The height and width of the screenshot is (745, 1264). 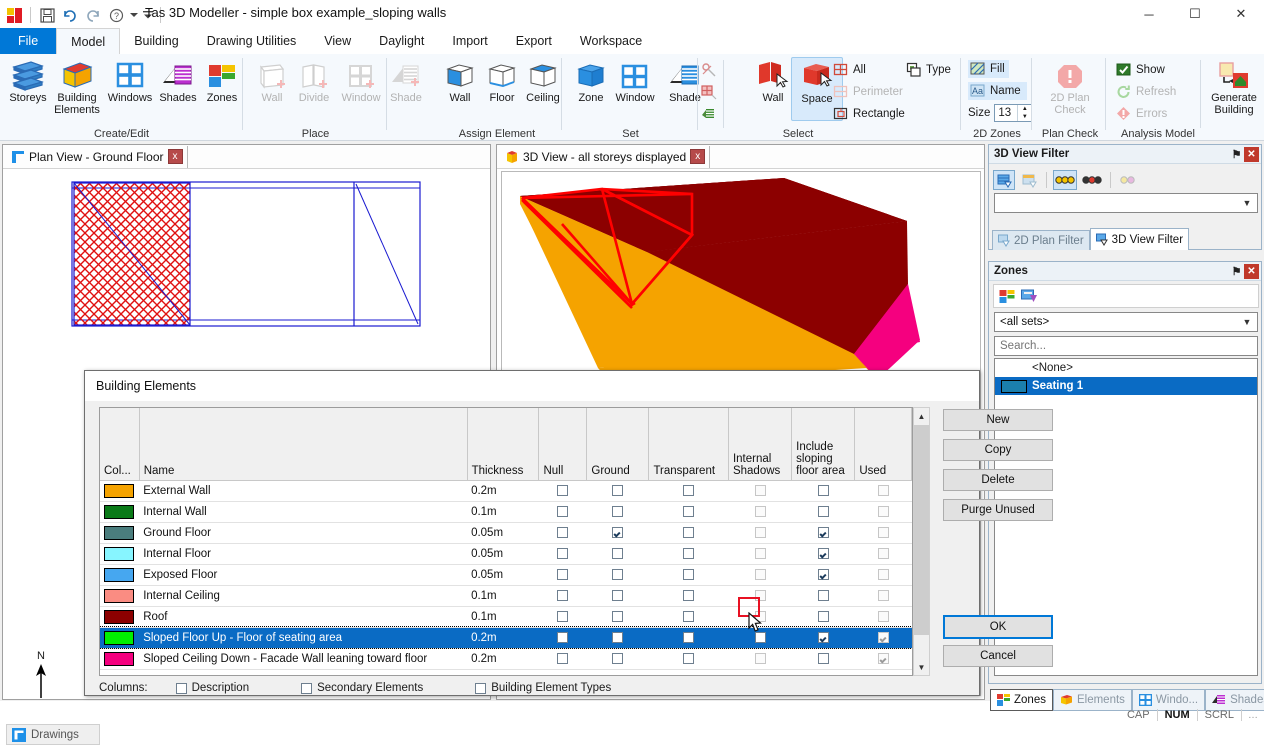 I want to click on analysis-show-row: Show, so click(x=1140, y=70).